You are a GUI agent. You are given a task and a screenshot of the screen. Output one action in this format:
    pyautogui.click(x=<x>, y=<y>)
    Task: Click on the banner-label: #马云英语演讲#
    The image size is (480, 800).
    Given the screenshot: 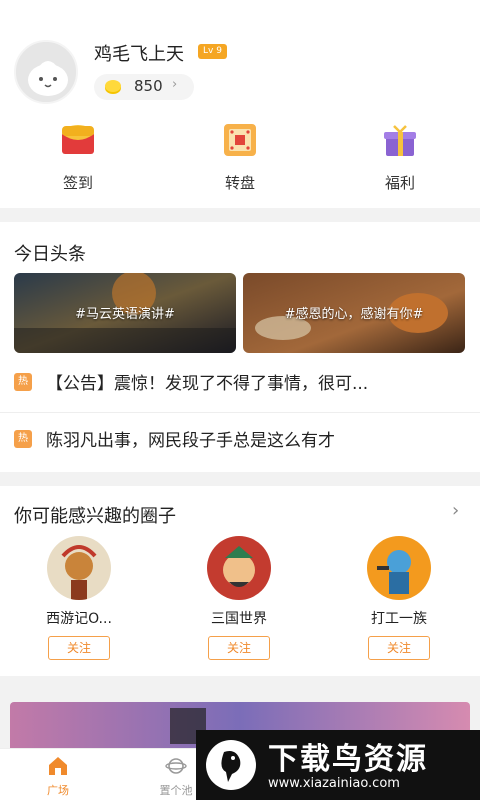 What is the action you would take?
    pyautogui.click(x=125, y=314)
    